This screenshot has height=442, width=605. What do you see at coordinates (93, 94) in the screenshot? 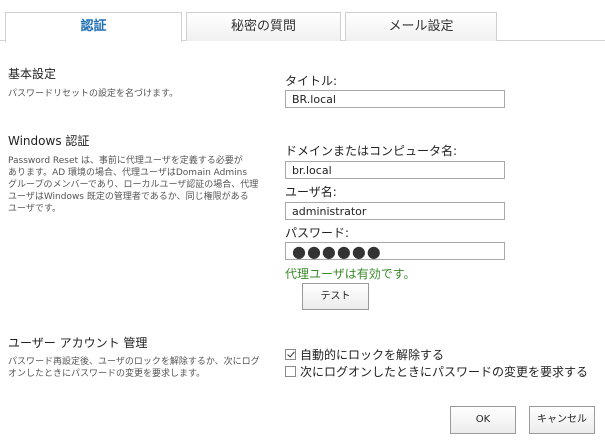
I see `basic-settings-desc: パスワードリセットの設定を名づけます。` at bounding box center [93, 94].